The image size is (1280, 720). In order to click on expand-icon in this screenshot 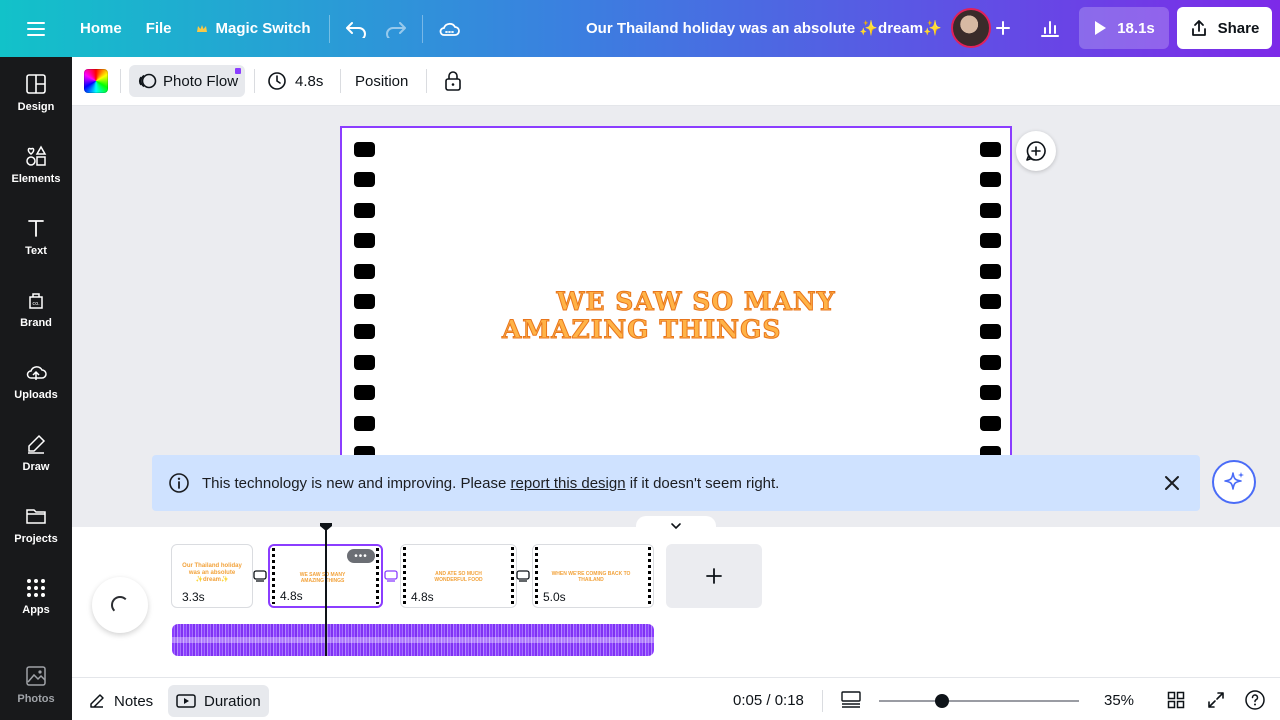, I will do `click(1216, 700)`.